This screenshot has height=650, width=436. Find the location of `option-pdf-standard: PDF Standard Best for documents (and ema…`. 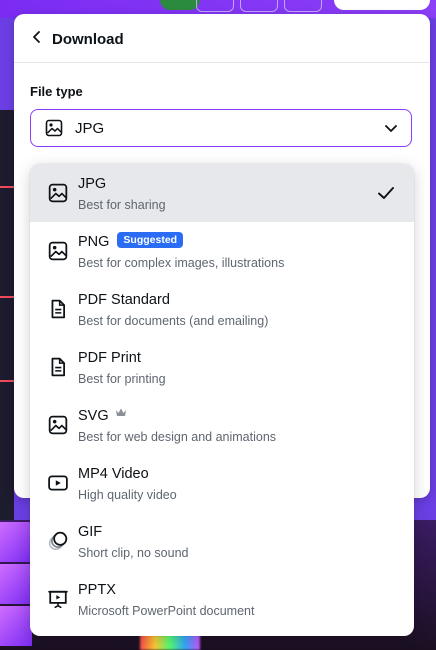

option-pdf-standard: PDF Standard Best for documents (and ema… is located at coordinates (222, 309).